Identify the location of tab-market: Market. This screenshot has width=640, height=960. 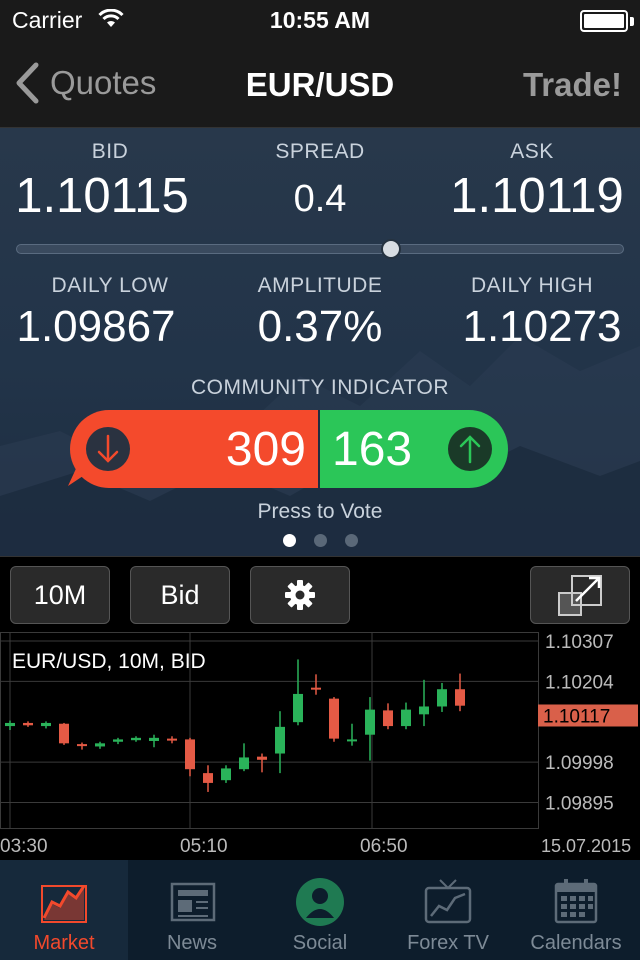
(64, 910).